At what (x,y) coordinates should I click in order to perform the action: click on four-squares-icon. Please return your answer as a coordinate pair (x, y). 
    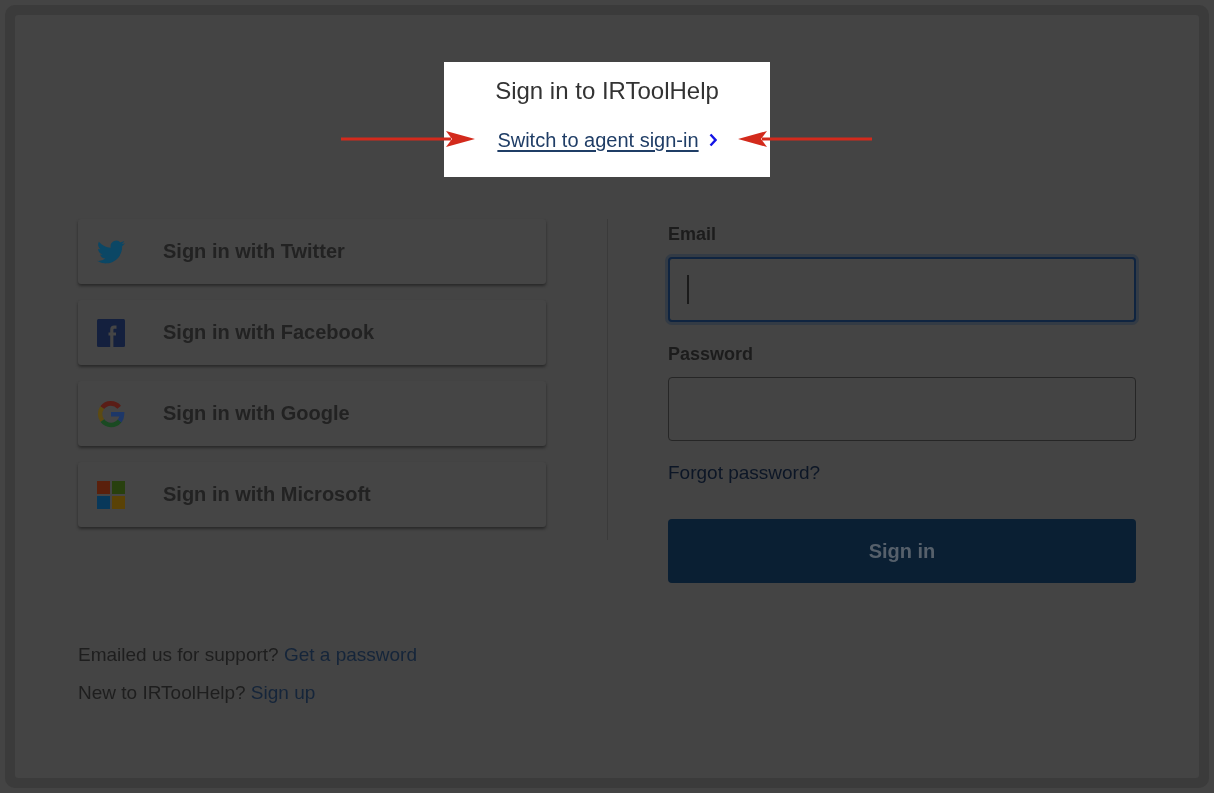
    Looking at the image, I should click on (111, 494).